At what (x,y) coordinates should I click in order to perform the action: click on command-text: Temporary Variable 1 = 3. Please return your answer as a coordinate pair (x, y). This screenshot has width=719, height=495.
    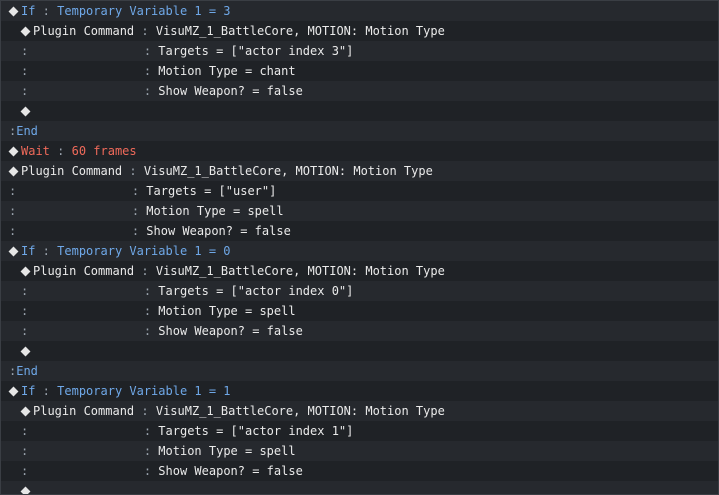
    Looking at the image, I should click on (144, 11).